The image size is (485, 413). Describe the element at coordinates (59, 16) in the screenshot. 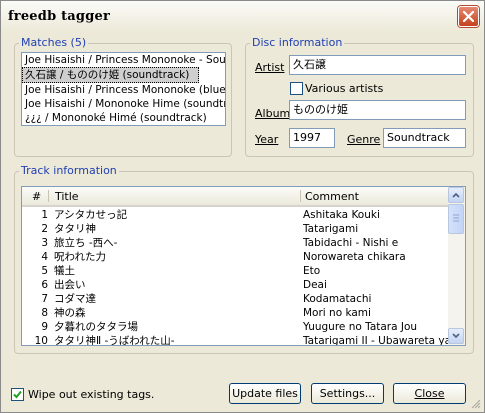

I see `window-title: freedb tagger` at that location.